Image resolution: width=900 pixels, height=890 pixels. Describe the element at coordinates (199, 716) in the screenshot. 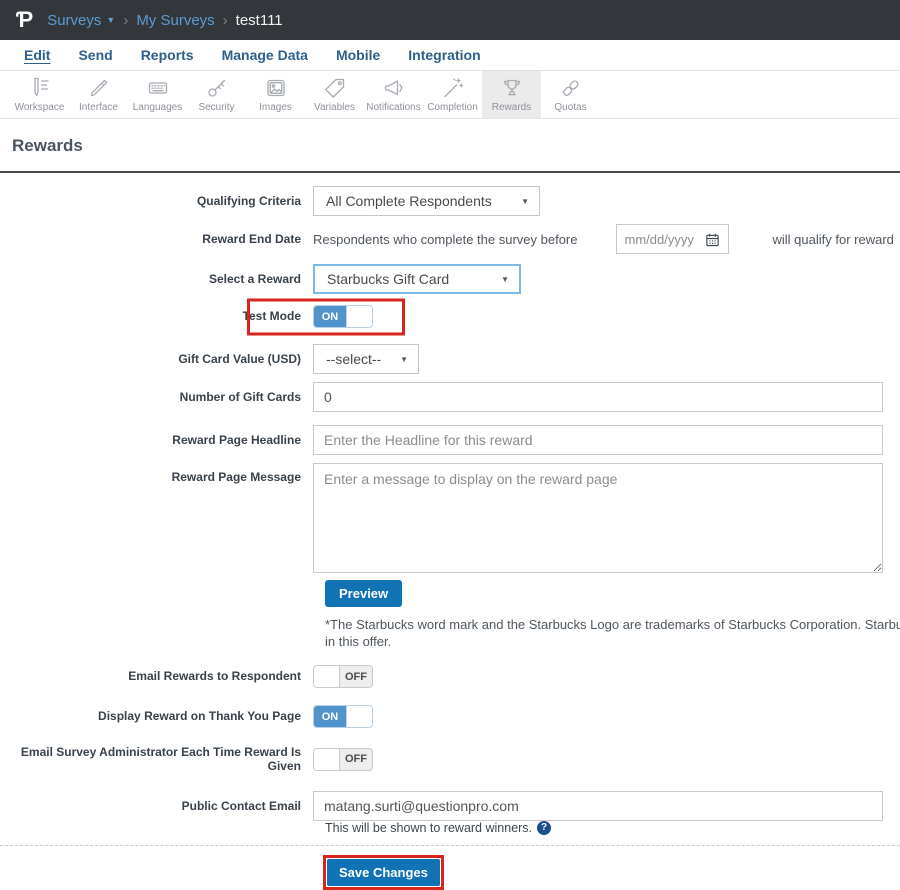

I see `display-reward-label: Display Reward on Thank You Page` at that location.